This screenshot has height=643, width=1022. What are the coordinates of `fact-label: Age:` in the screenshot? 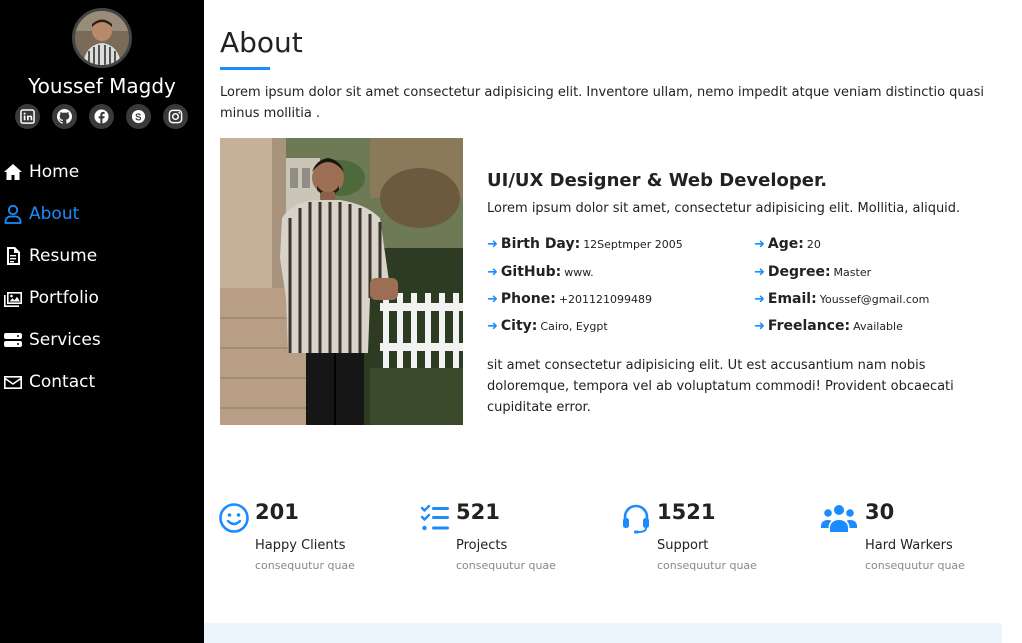 It's located at (785, 244).